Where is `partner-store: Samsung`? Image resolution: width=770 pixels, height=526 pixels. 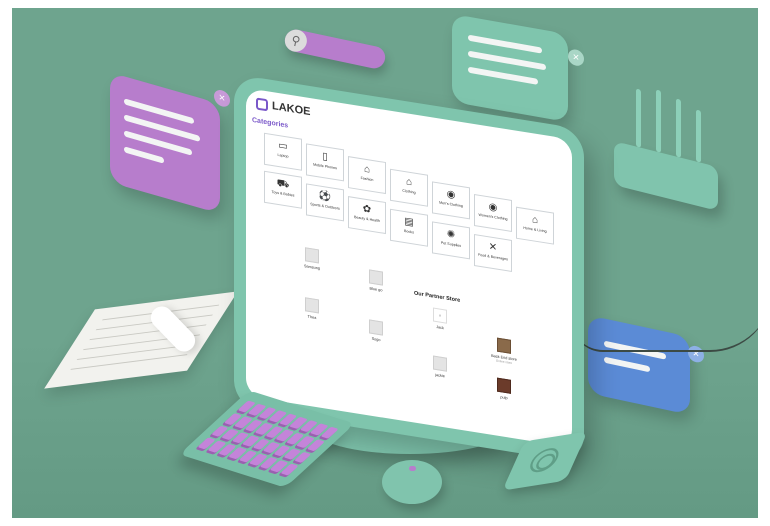 partner-store: Samsung is located at coordinates (312, 259).